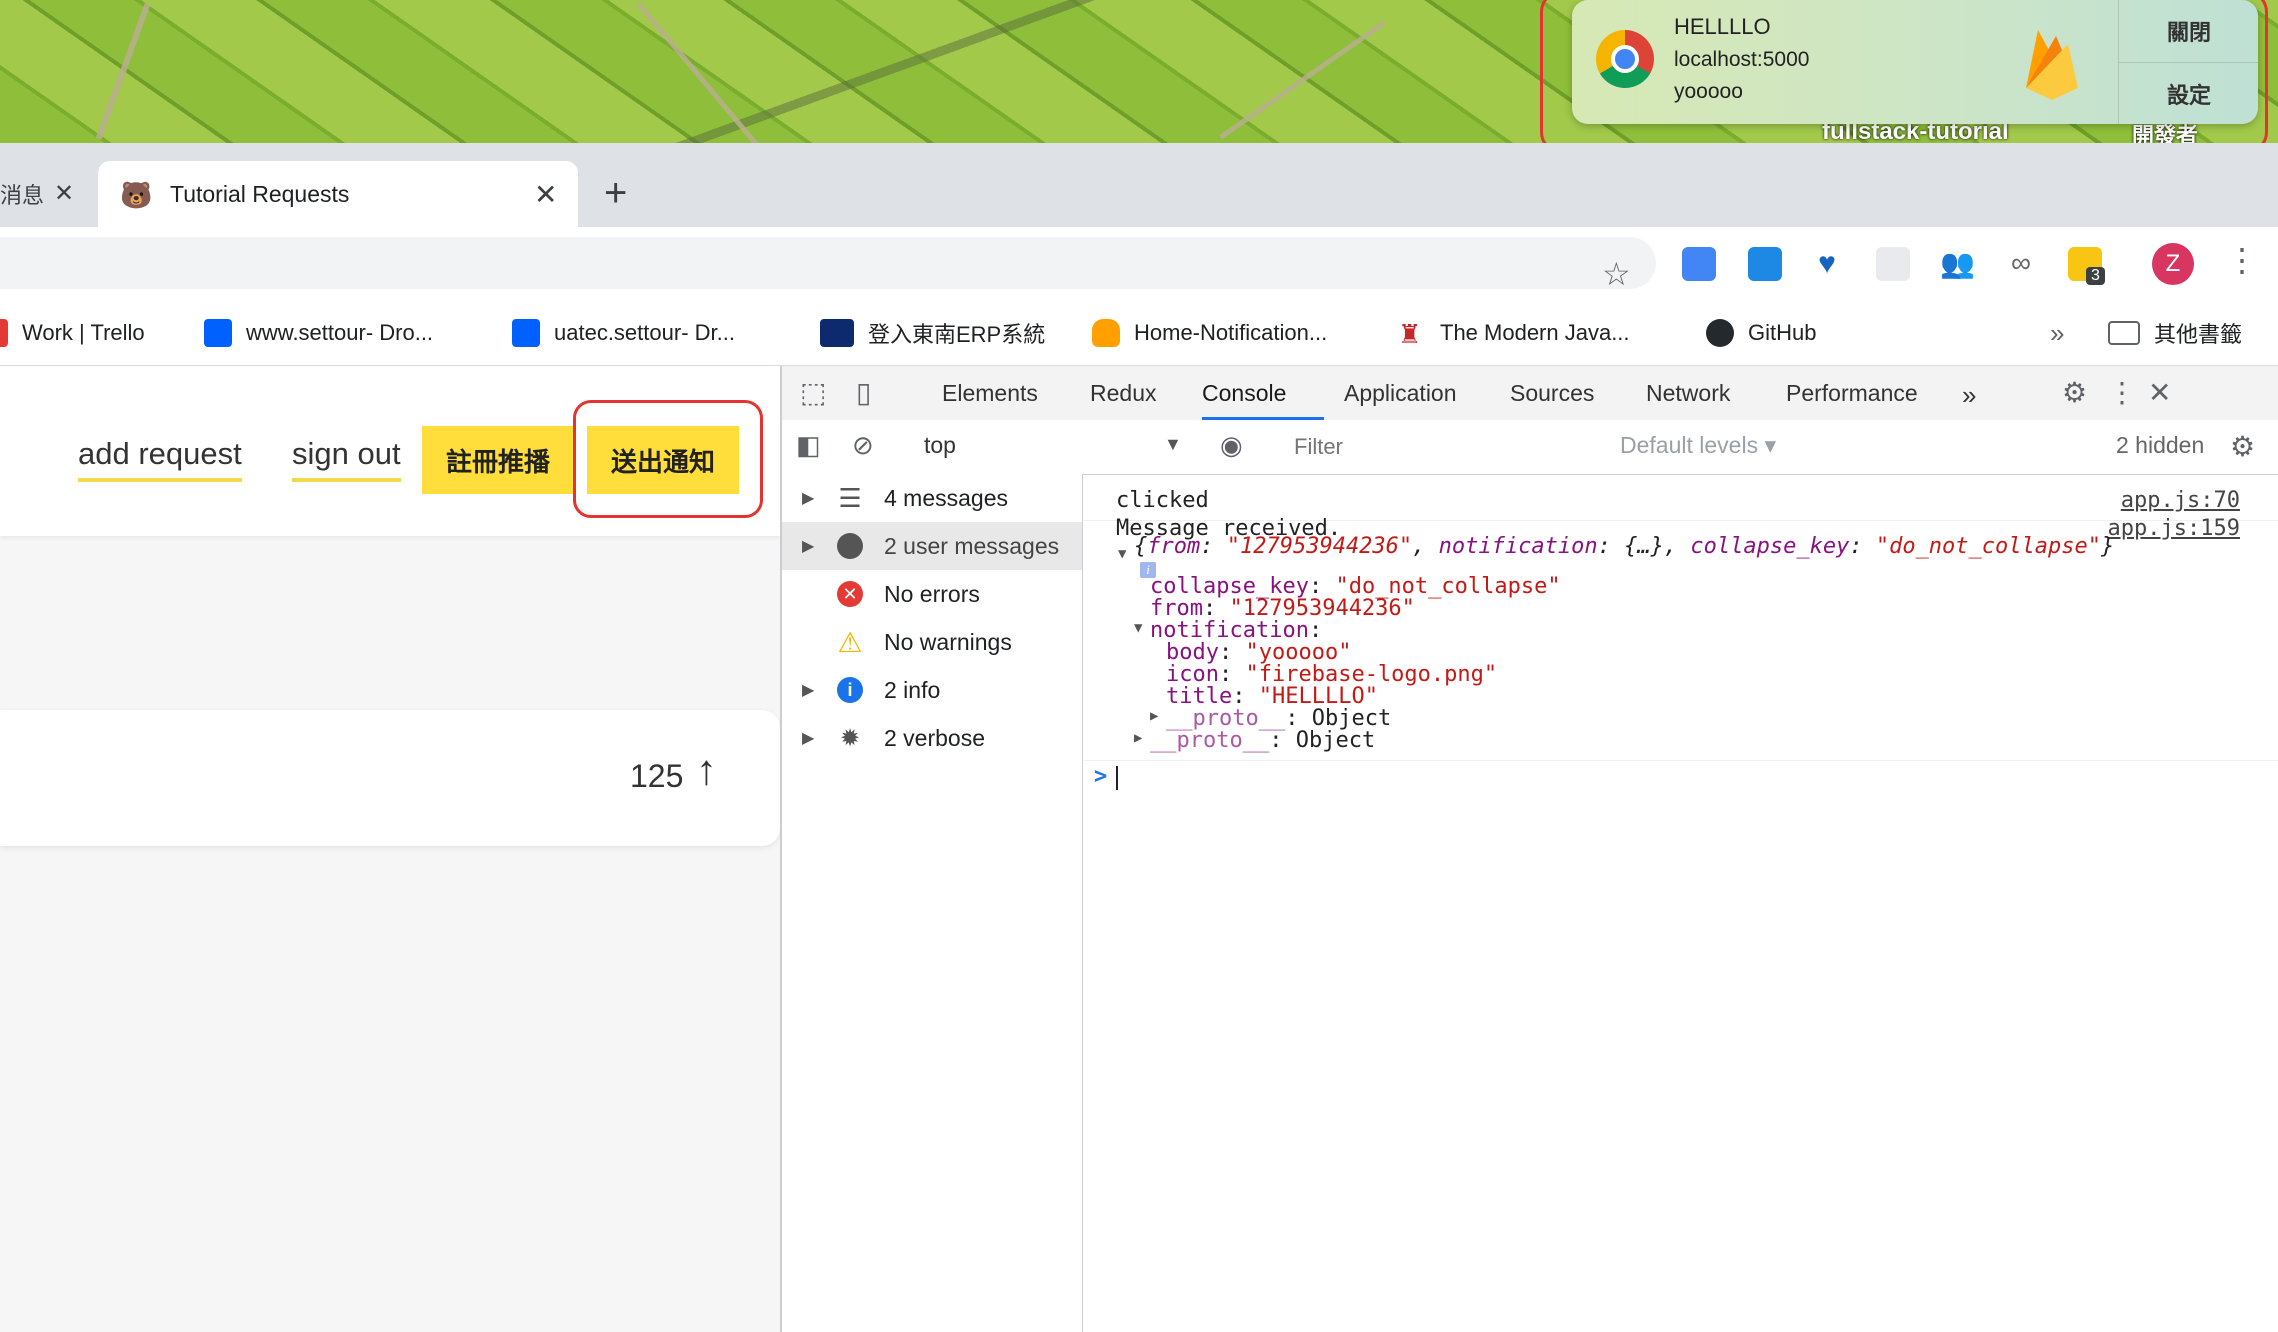 Image resolution: width=2278 pixels, height=1332 pixels. What do you see at coordinates (1957, 264) in the screenshot?
I see `people-extension-icon: 👥` at bounding box center [1957, 264].